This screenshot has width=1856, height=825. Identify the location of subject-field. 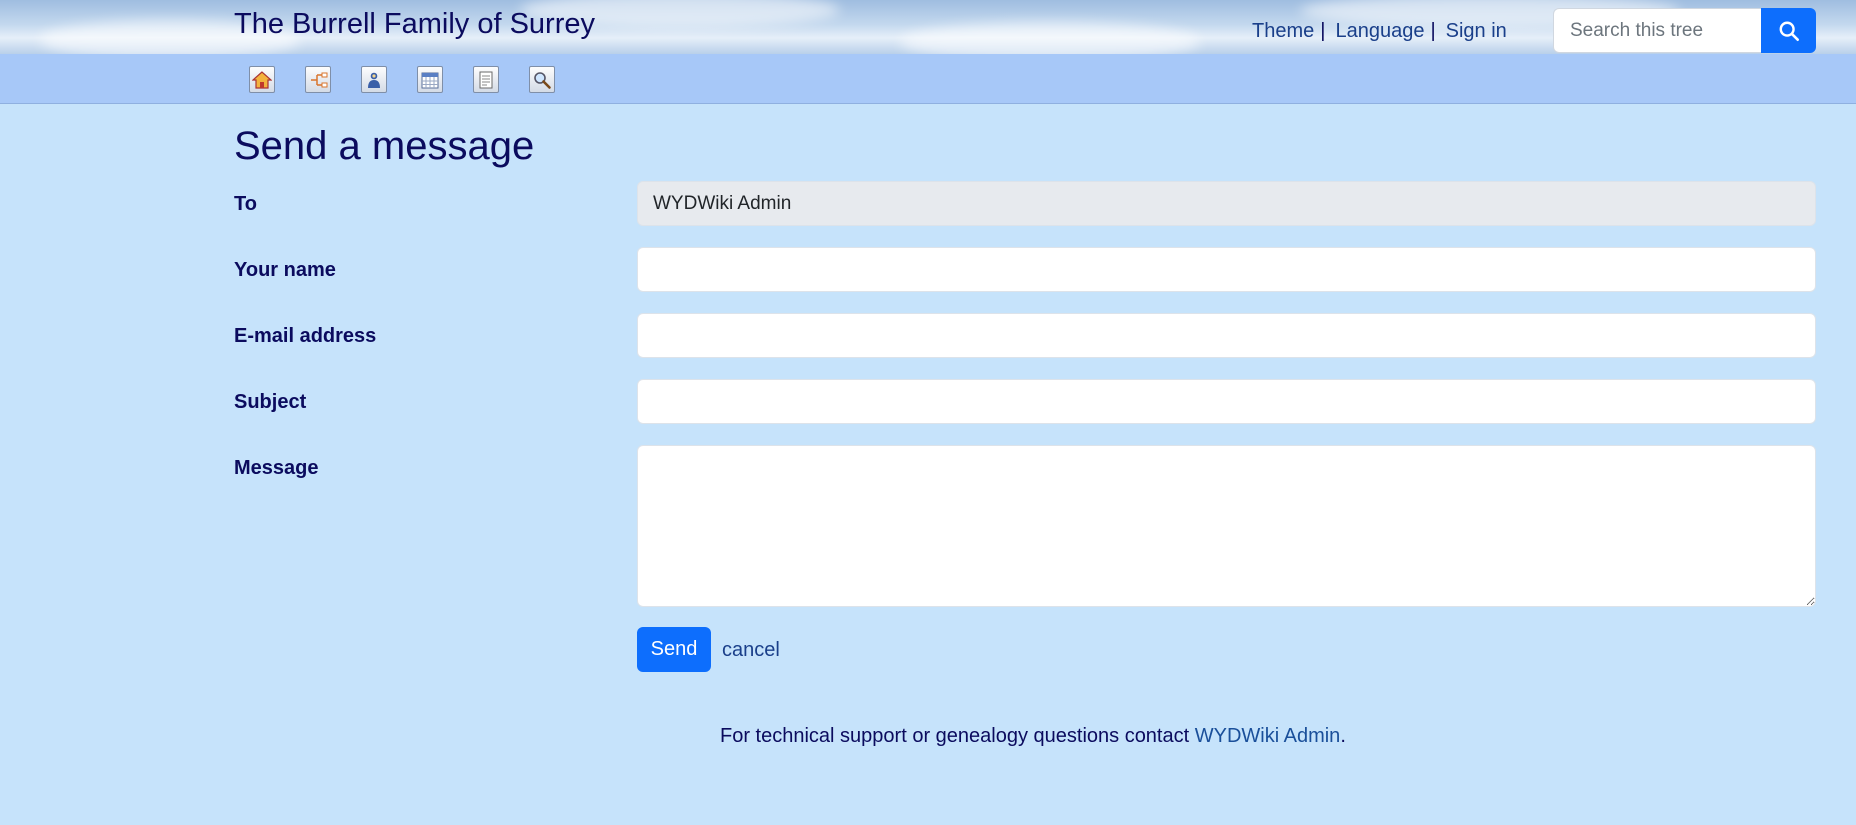
(1226, 401).